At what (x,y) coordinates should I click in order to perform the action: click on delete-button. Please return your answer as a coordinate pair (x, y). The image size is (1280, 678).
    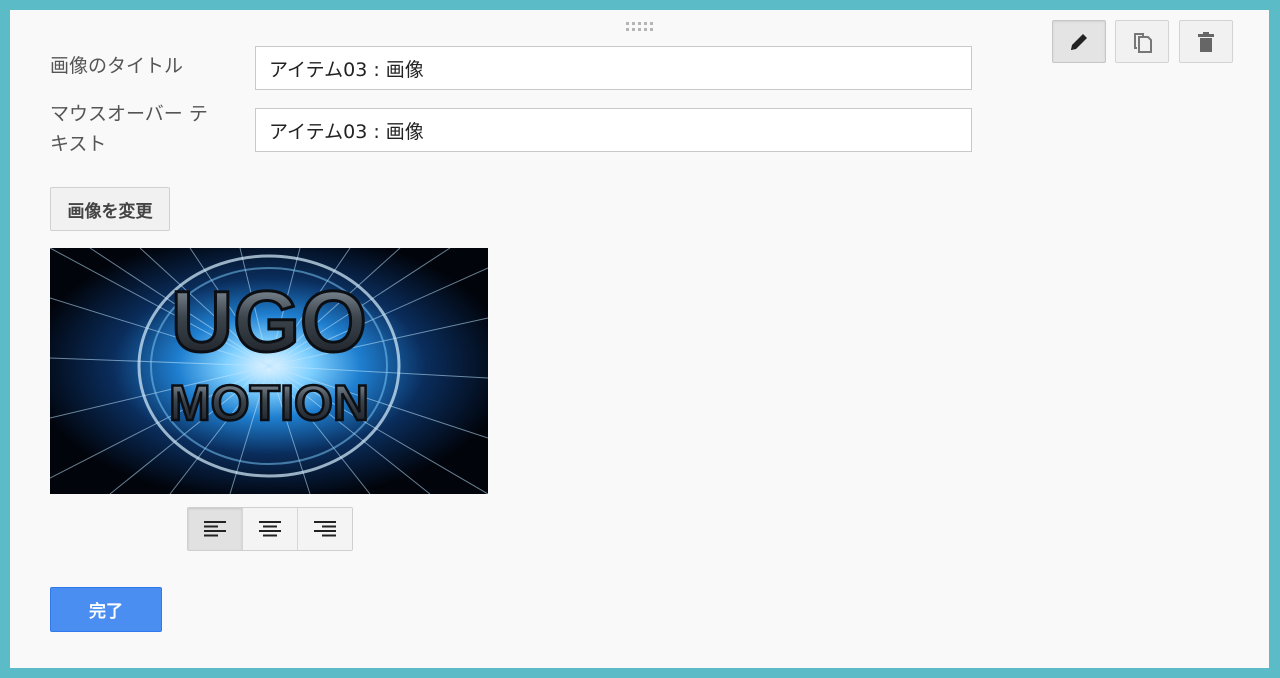
    Looking at the image, I should click on (1206, 41).